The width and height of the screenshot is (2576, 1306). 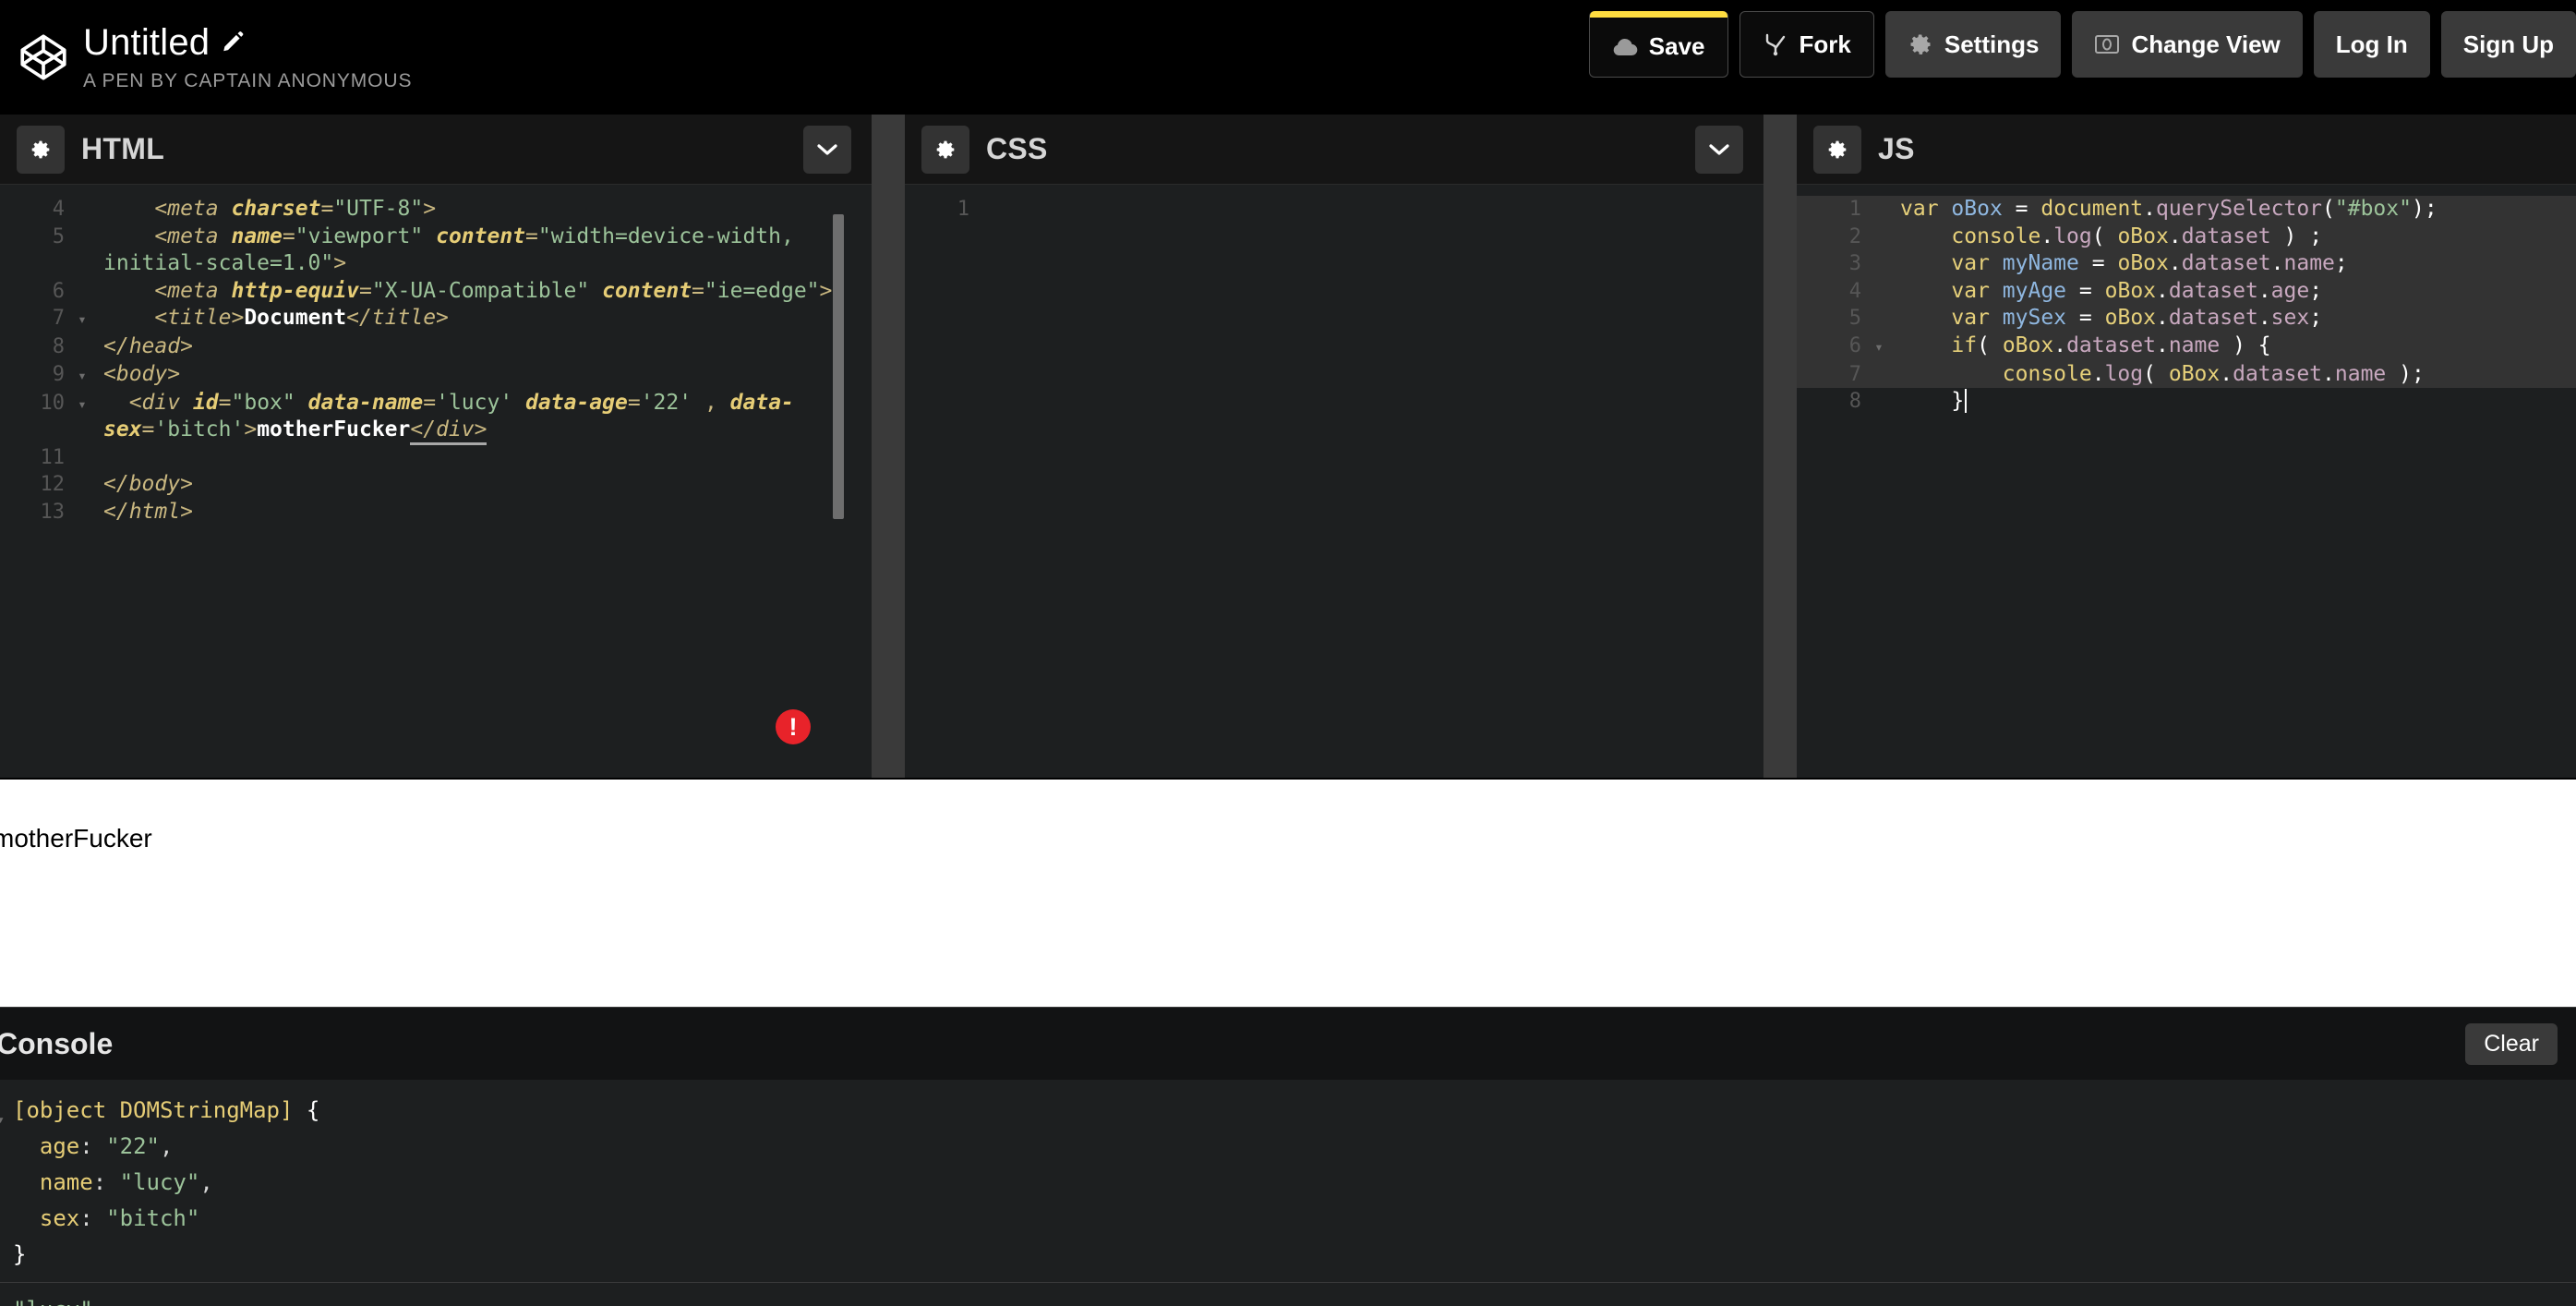 I want to click on line-content: </html>, so click(x=148, y=511).